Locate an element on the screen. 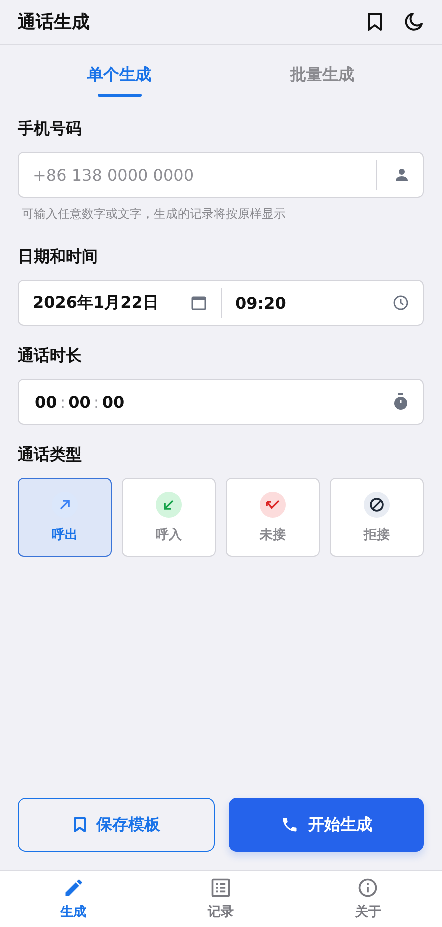 The height and width of the screenshot is (927, 442). duration-field: 00 : 00 : 00 is located at coordinates (221, 402).